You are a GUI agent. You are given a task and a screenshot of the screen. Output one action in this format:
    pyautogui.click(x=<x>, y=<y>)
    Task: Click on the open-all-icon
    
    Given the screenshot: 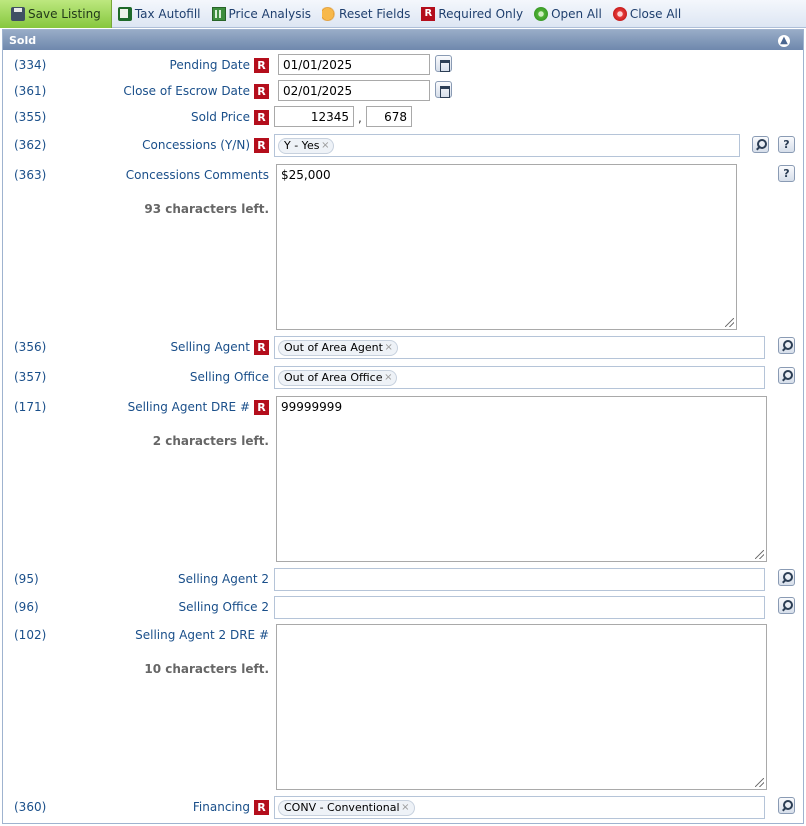 What is the action you would take?
    pyautogui.click(x=541, y=13)
    